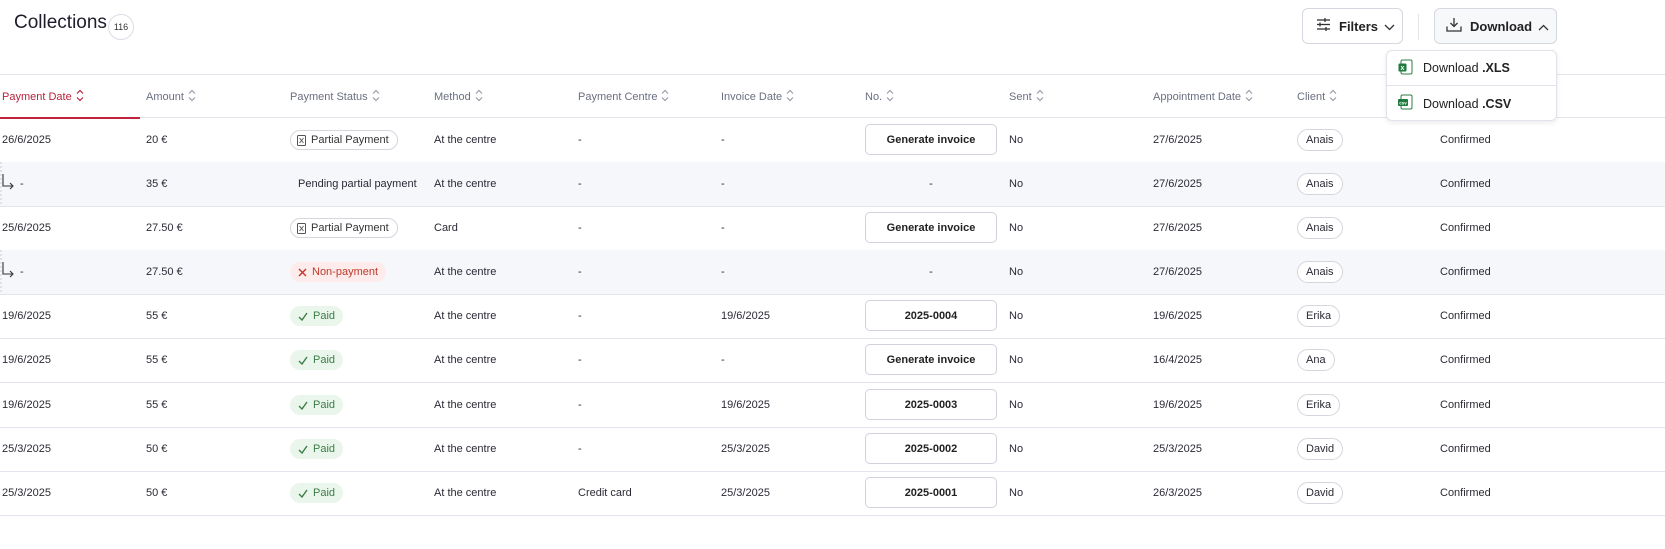 The image size is (1665, 549). Describe the element at coordinates (171, 97) in the screenshot. I see `column-header-1: Amount` at that location.